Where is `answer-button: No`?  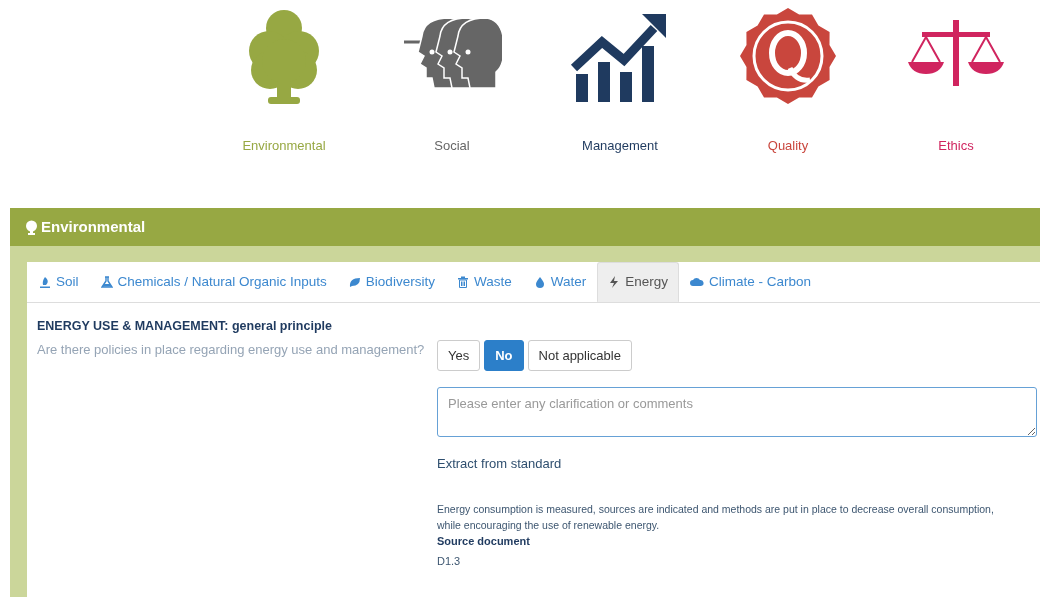 answer-button: No is located at coordinates (504, 355).